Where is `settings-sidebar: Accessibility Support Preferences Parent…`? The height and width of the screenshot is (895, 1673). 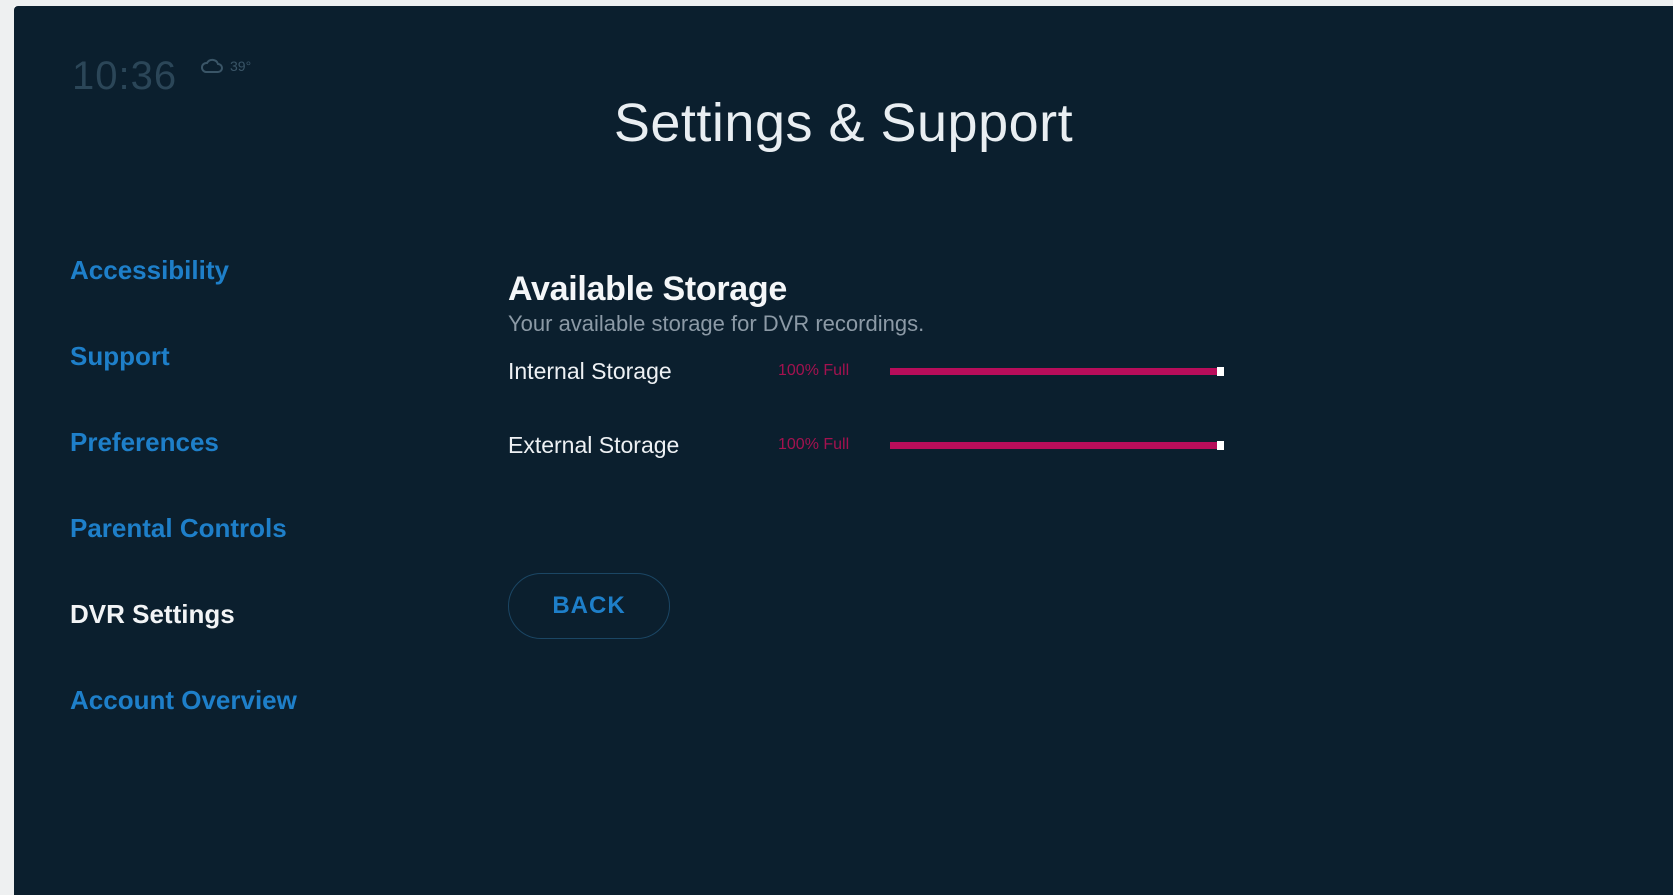 settings-sidebar: Accessibility Support Preferences Parent… is located at coordinates (183, 512).